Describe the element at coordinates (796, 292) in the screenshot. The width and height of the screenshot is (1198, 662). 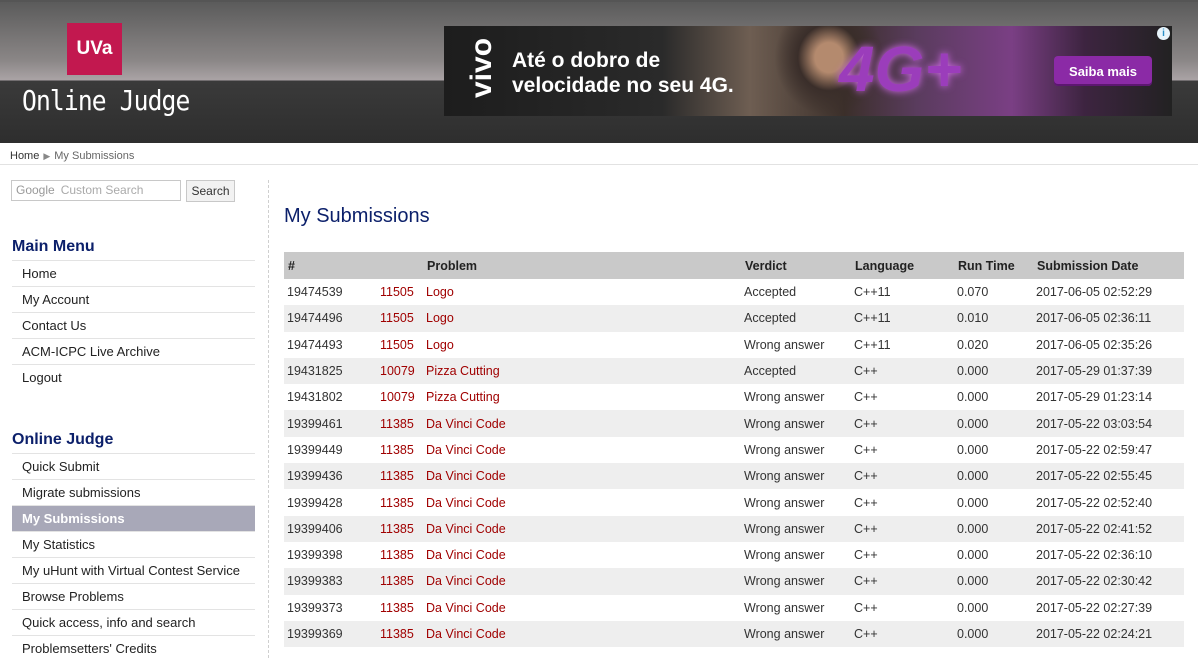
I see `verdict: Accepted` at that location.